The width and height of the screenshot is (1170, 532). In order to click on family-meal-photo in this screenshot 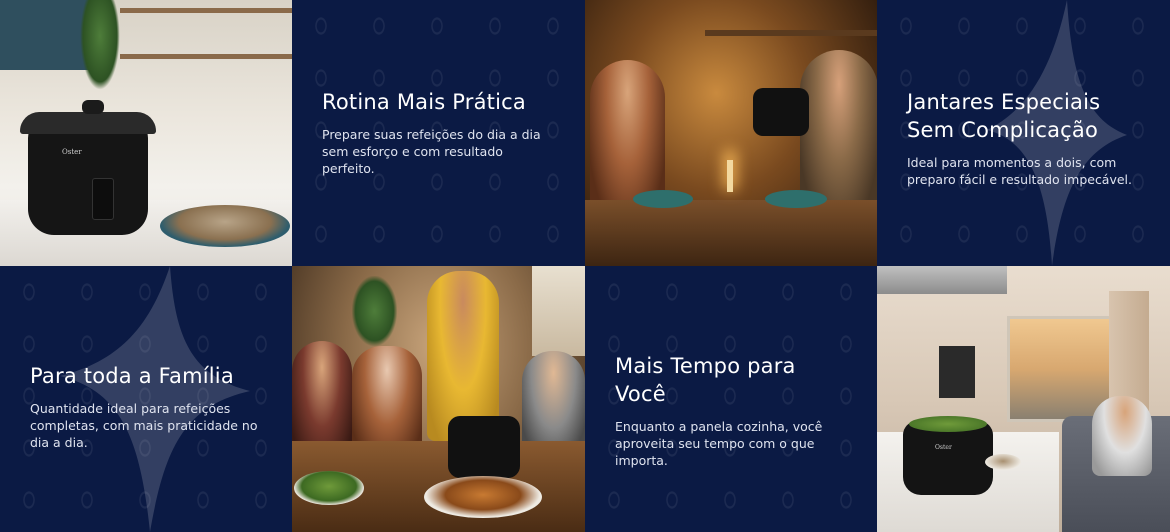, I will do `click(438, 399)`.